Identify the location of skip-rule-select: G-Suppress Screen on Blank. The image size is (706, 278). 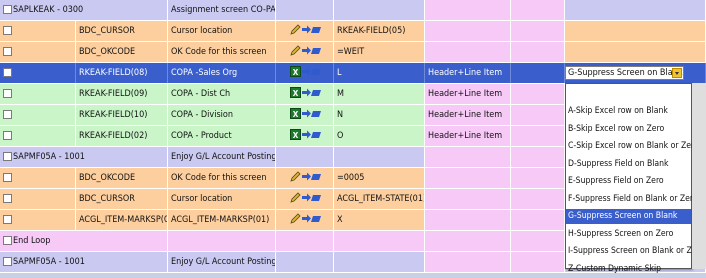
(624, 73).